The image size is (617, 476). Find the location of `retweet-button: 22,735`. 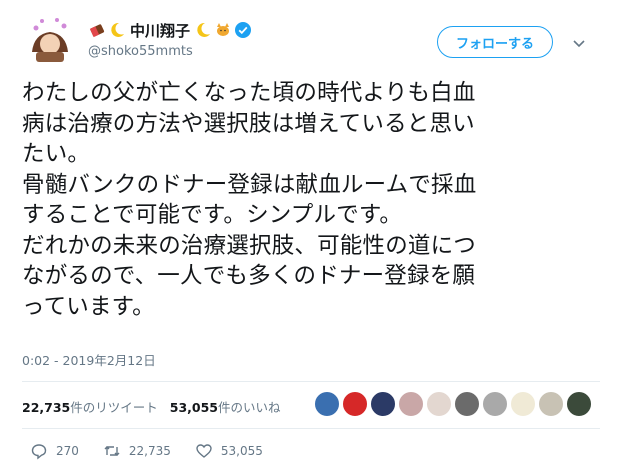

retweet-button: 22,735 is located at coordinates (137, 451).